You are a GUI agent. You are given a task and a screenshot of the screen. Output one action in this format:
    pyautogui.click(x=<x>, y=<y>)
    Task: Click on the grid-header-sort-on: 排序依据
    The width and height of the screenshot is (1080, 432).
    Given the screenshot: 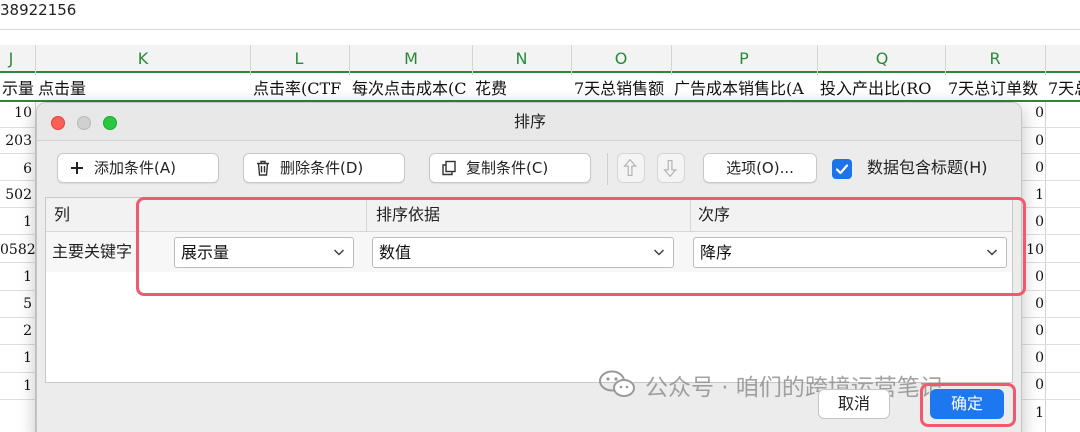 What is the action you would take?
    pyautogui.click(x=408, y=214)
    